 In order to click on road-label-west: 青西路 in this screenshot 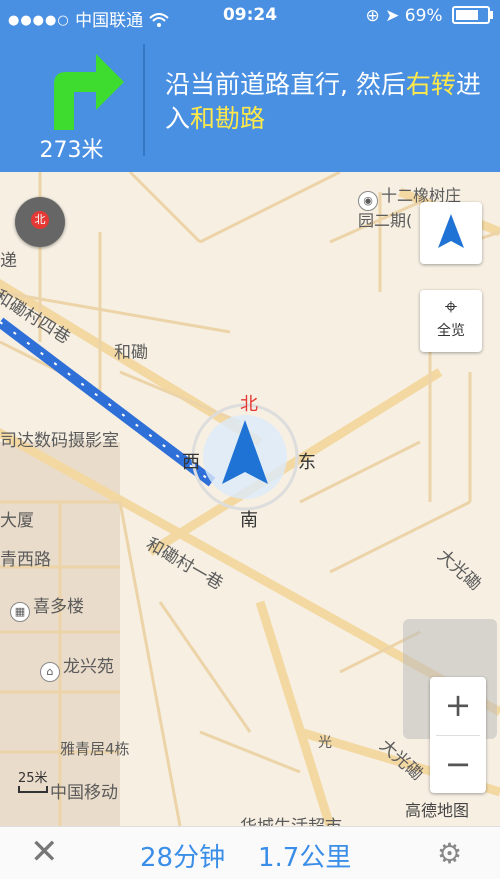, I will do `click(25, 560)`.